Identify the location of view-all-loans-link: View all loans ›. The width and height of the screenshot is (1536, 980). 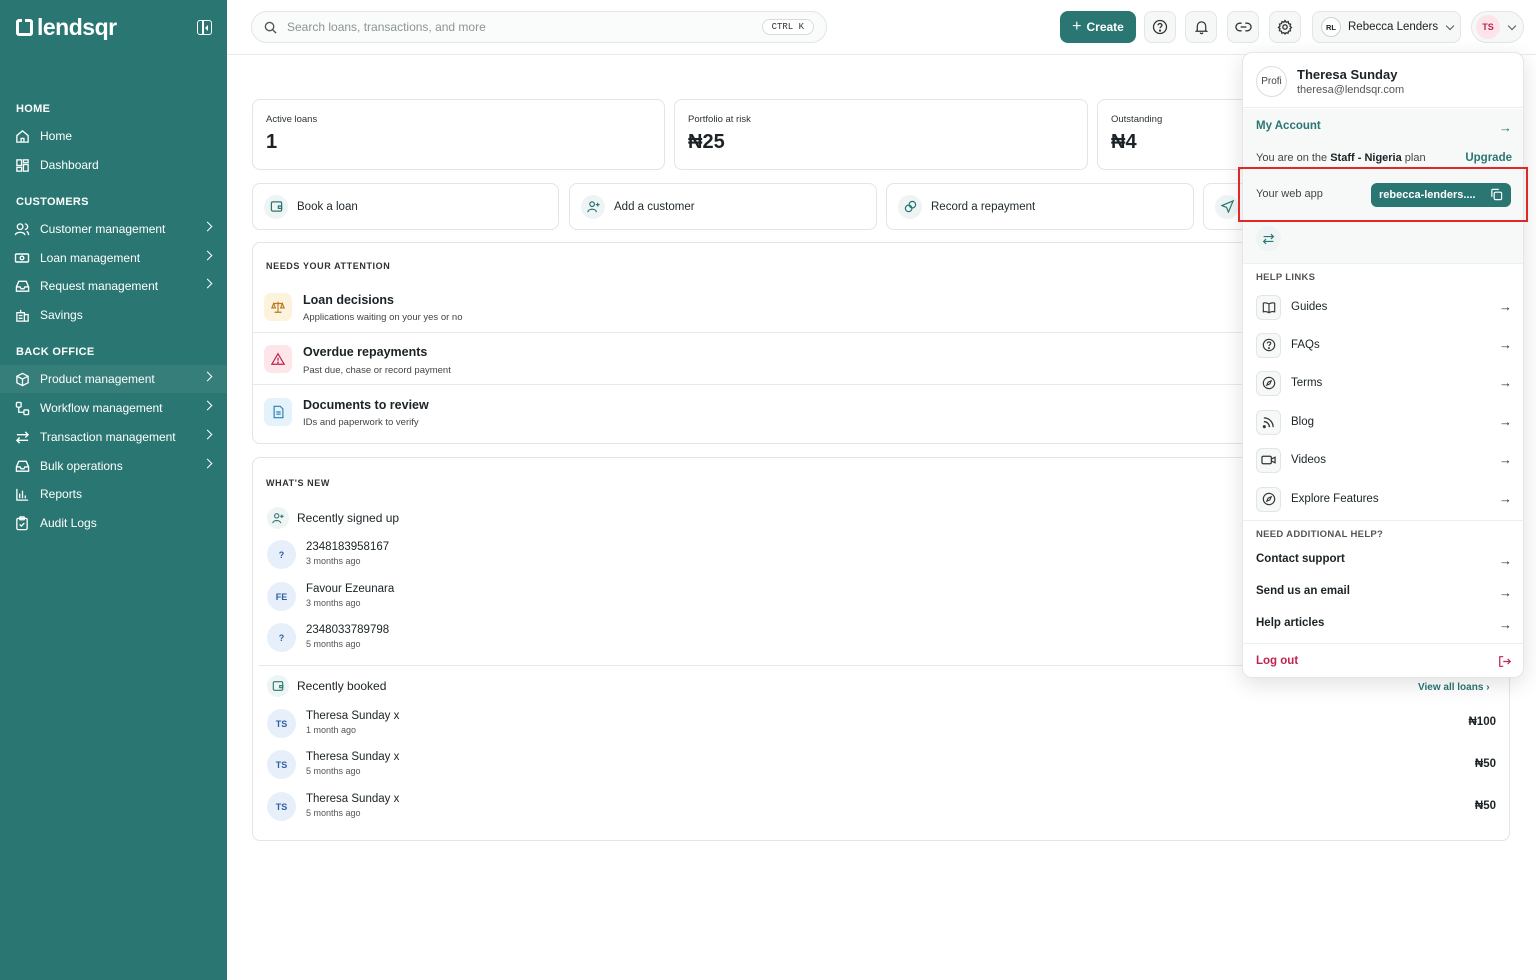
(1454, 687).